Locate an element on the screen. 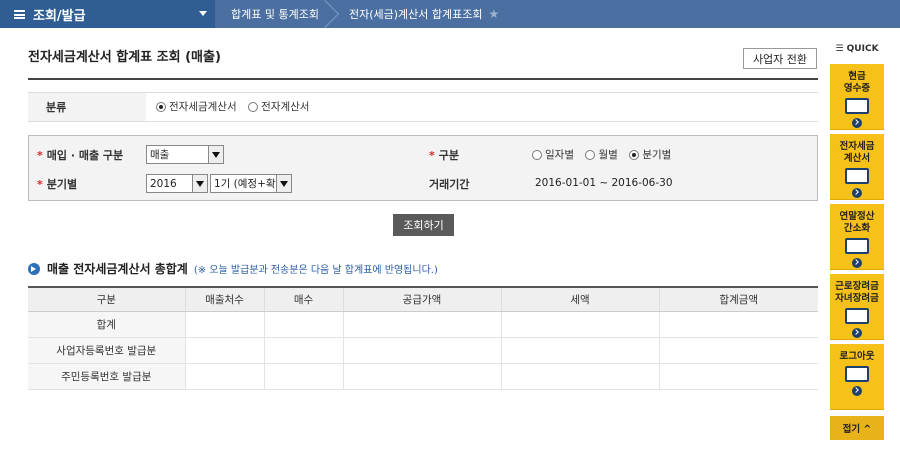  quick-collapse-button: 접기 ^ is located at coordinates (857, 428).